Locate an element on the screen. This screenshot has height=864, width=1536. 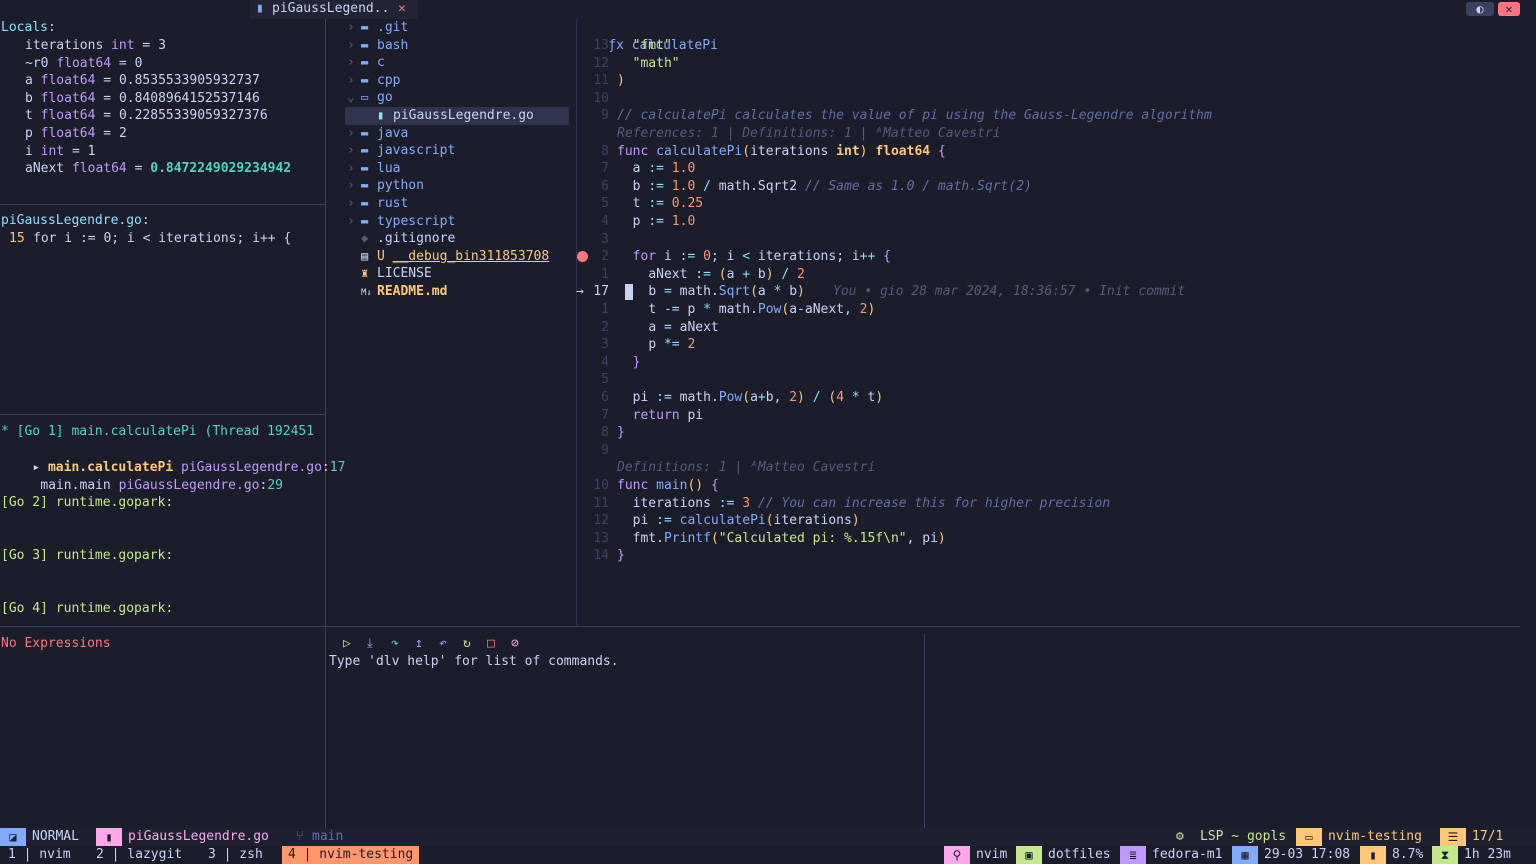
tab-pigausslegendre: ▮ piGaussLegend.. ✕ is located at coordinates (334, 9).